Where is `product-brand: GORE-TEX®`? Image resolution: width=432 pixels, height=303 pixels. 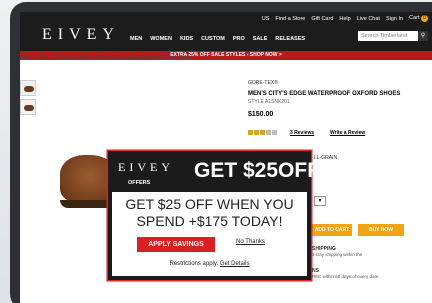 product-brand: GORE-TEX® is located at coordinates (263, 83).